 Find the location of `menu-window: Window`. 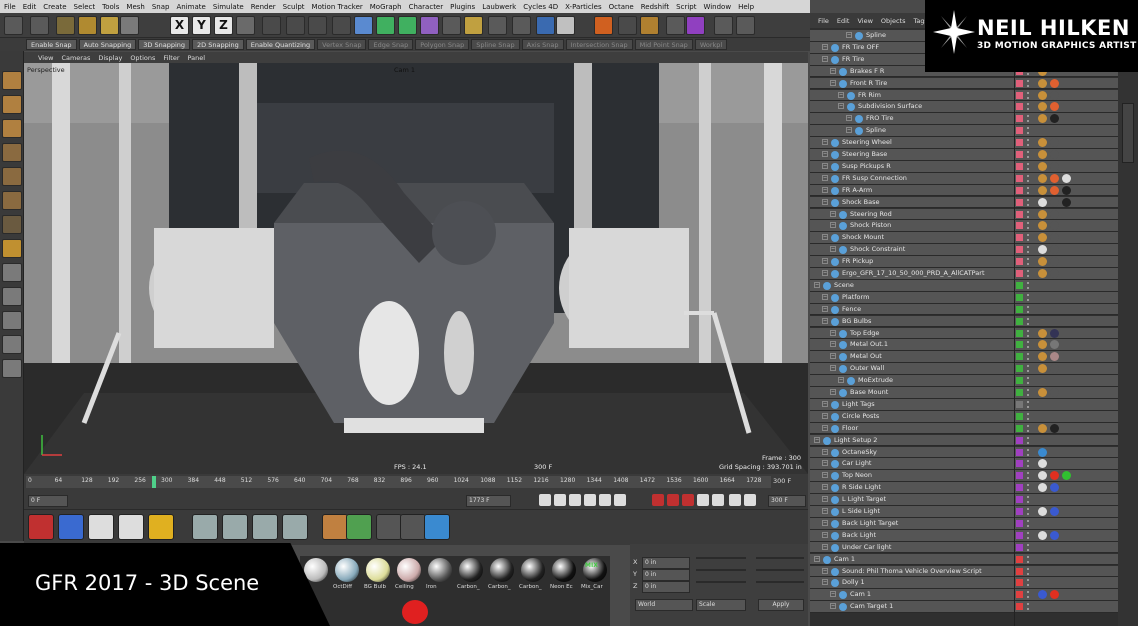

menu-window: Window is located at coordinates (717, 7).